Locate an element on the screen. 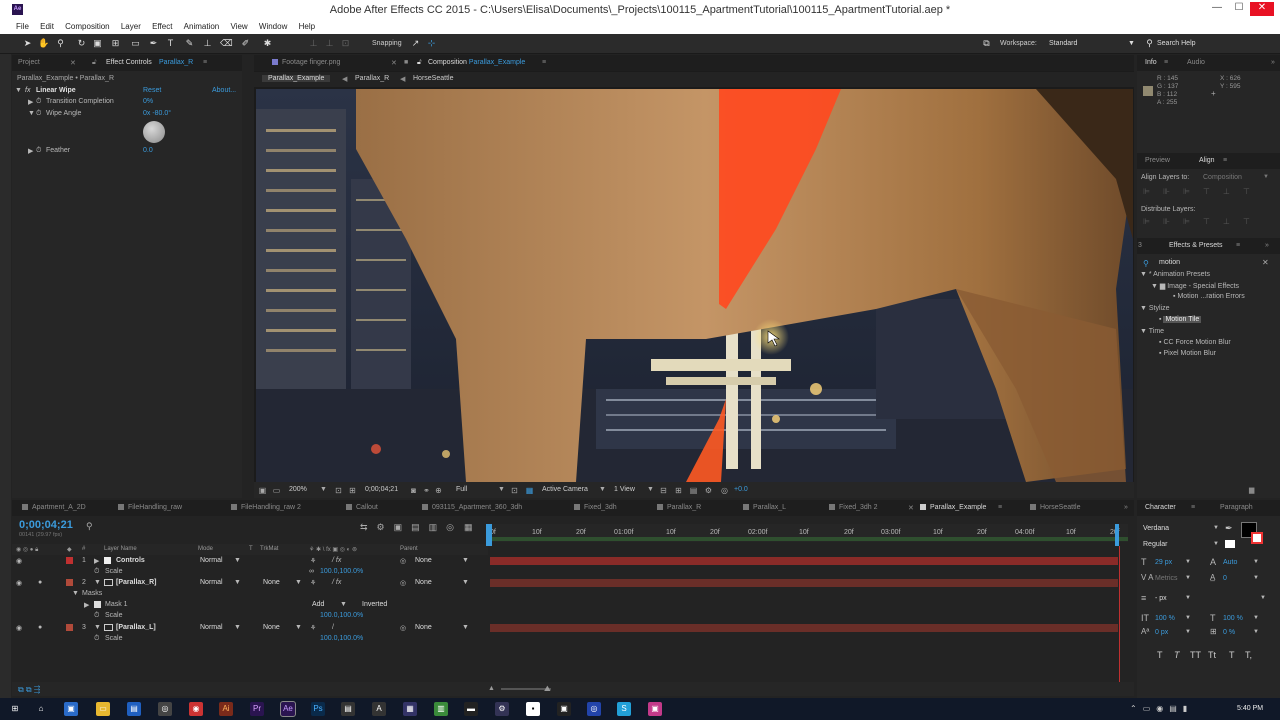  system-tray-icons: ⌃▭◉▤▮ is located at coordinates (1161, 708).